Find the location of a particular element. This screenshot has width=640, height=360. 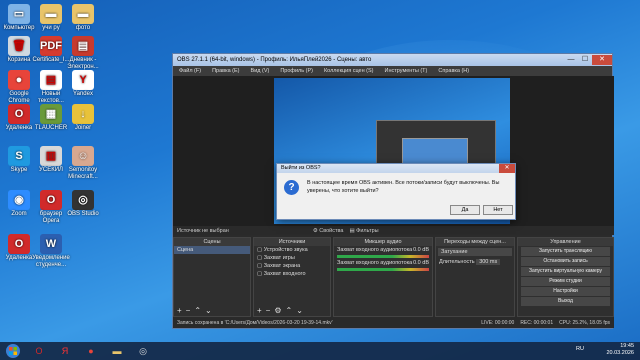

no-button: Нет is located at coordinates (498, 210).